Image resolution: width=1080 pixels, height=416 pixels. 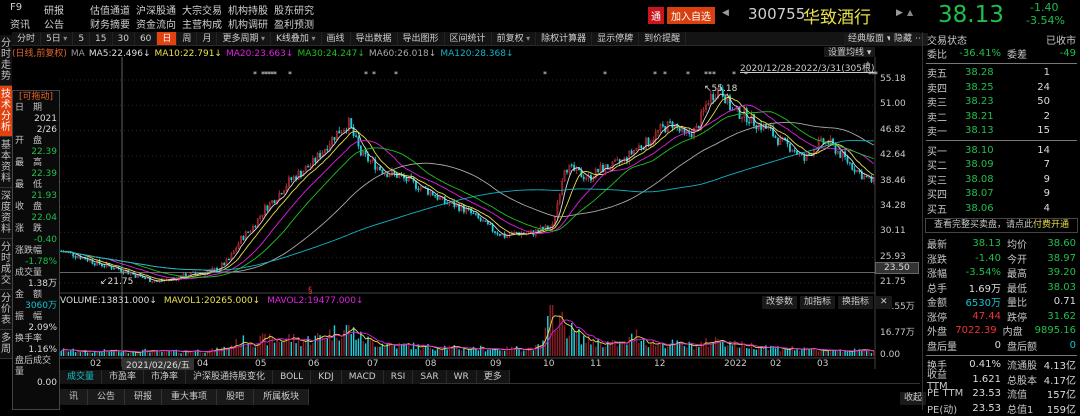 I want to click on bottom-tab: 股吧, so click(x=236, y=397).